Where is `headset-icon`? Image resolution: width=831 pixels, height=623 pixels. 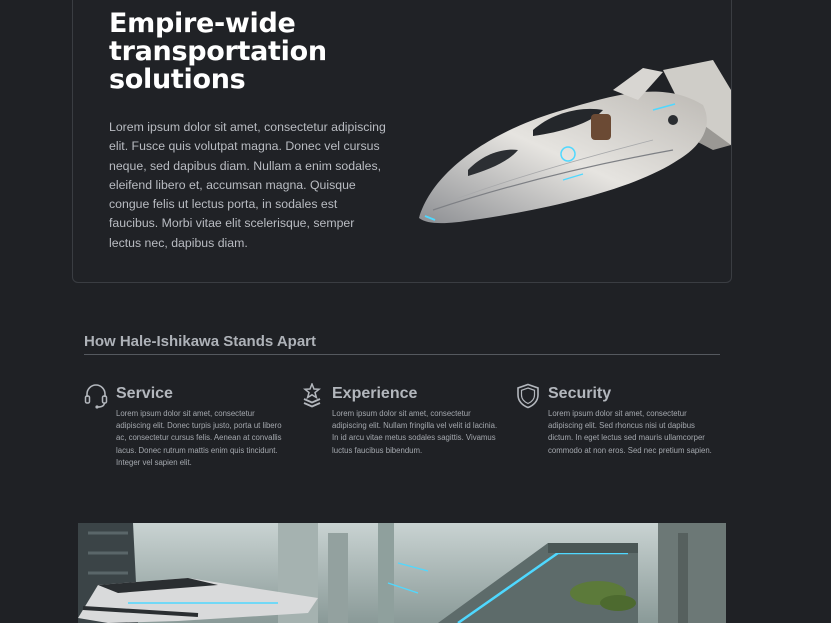 headset-icon is located at coordinates (96, 396).